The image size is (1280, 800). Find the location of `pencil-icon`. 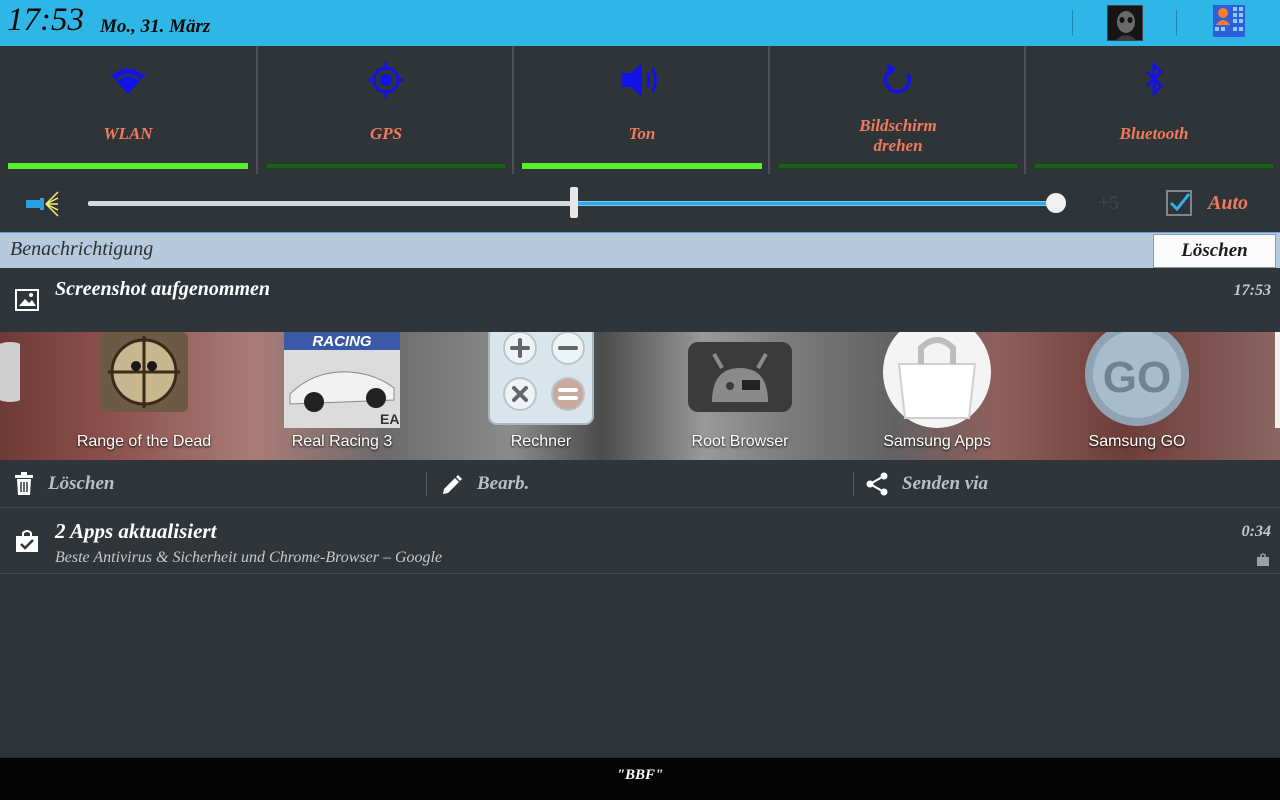

pencil-icon is located at coordinates (452, 484).